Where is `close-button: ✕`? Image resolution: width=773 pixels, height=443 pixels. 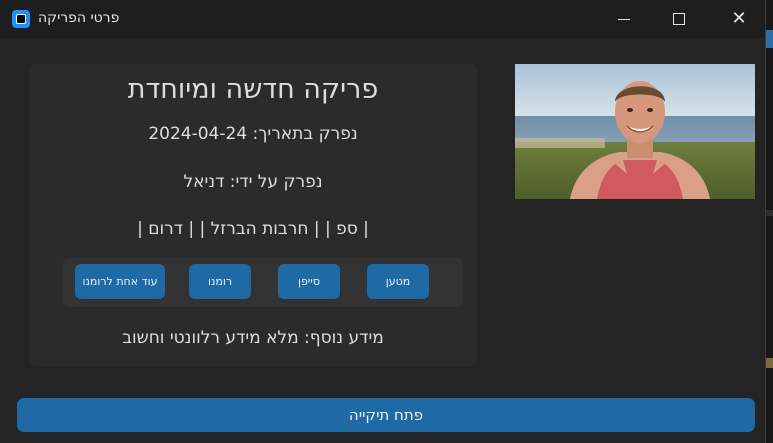
close-button: ✕ is located at coordinates (739, 19).